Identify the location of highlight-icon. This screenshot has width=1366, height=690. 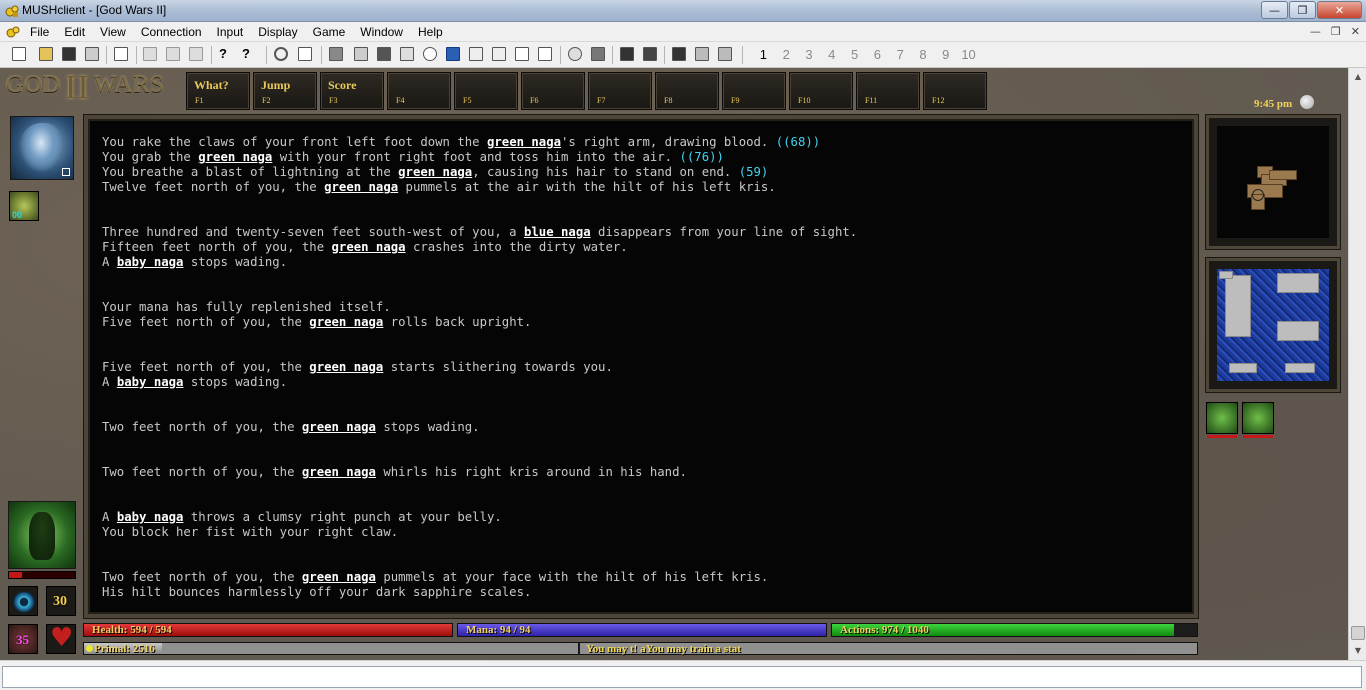
(499, 54).